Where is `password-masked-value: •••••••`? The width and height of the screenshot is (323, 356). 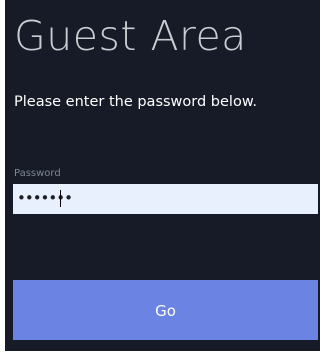
password-masked-value: ••••••• is located at coordinates (45, 198).